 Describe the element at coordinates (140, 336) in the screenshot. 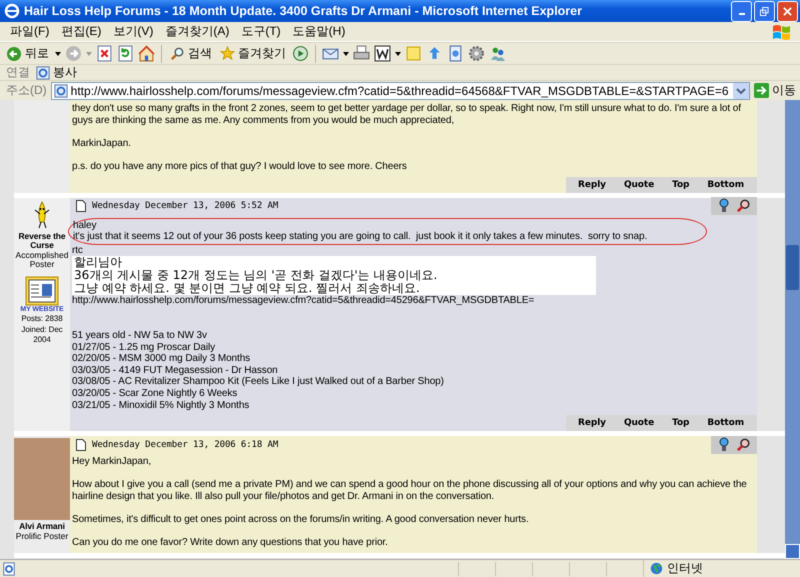

I see `post-text: 51 years old - NW 5a to NW 3v` at that location.